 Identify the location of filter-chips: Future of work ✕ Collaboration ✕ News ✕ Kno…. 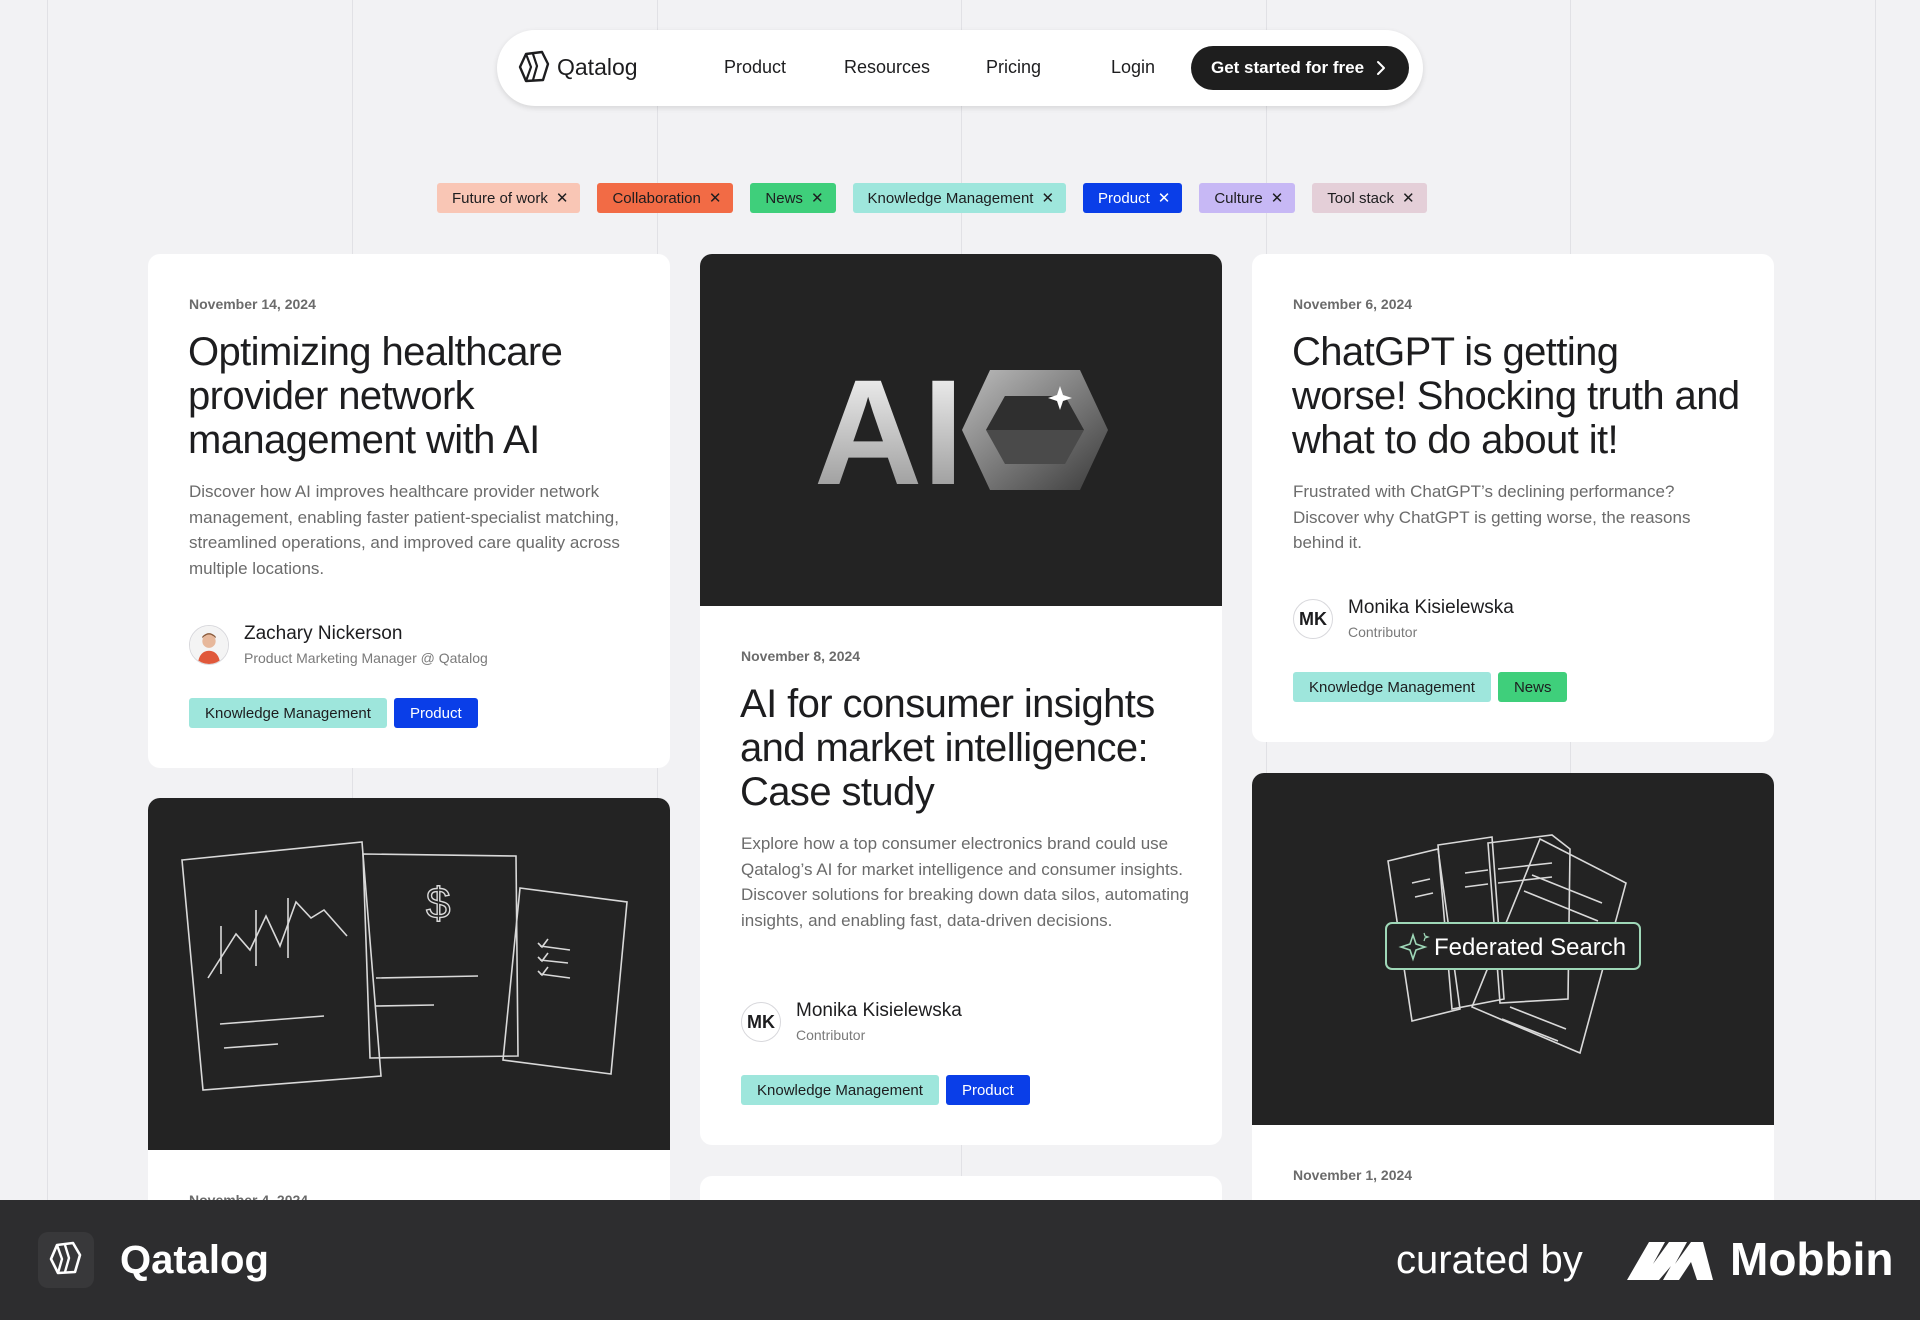
(932, 198).